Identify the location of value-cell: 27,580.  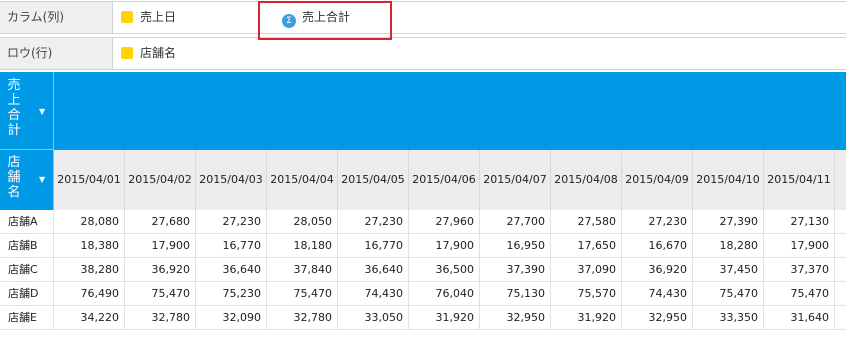
(586, 221).